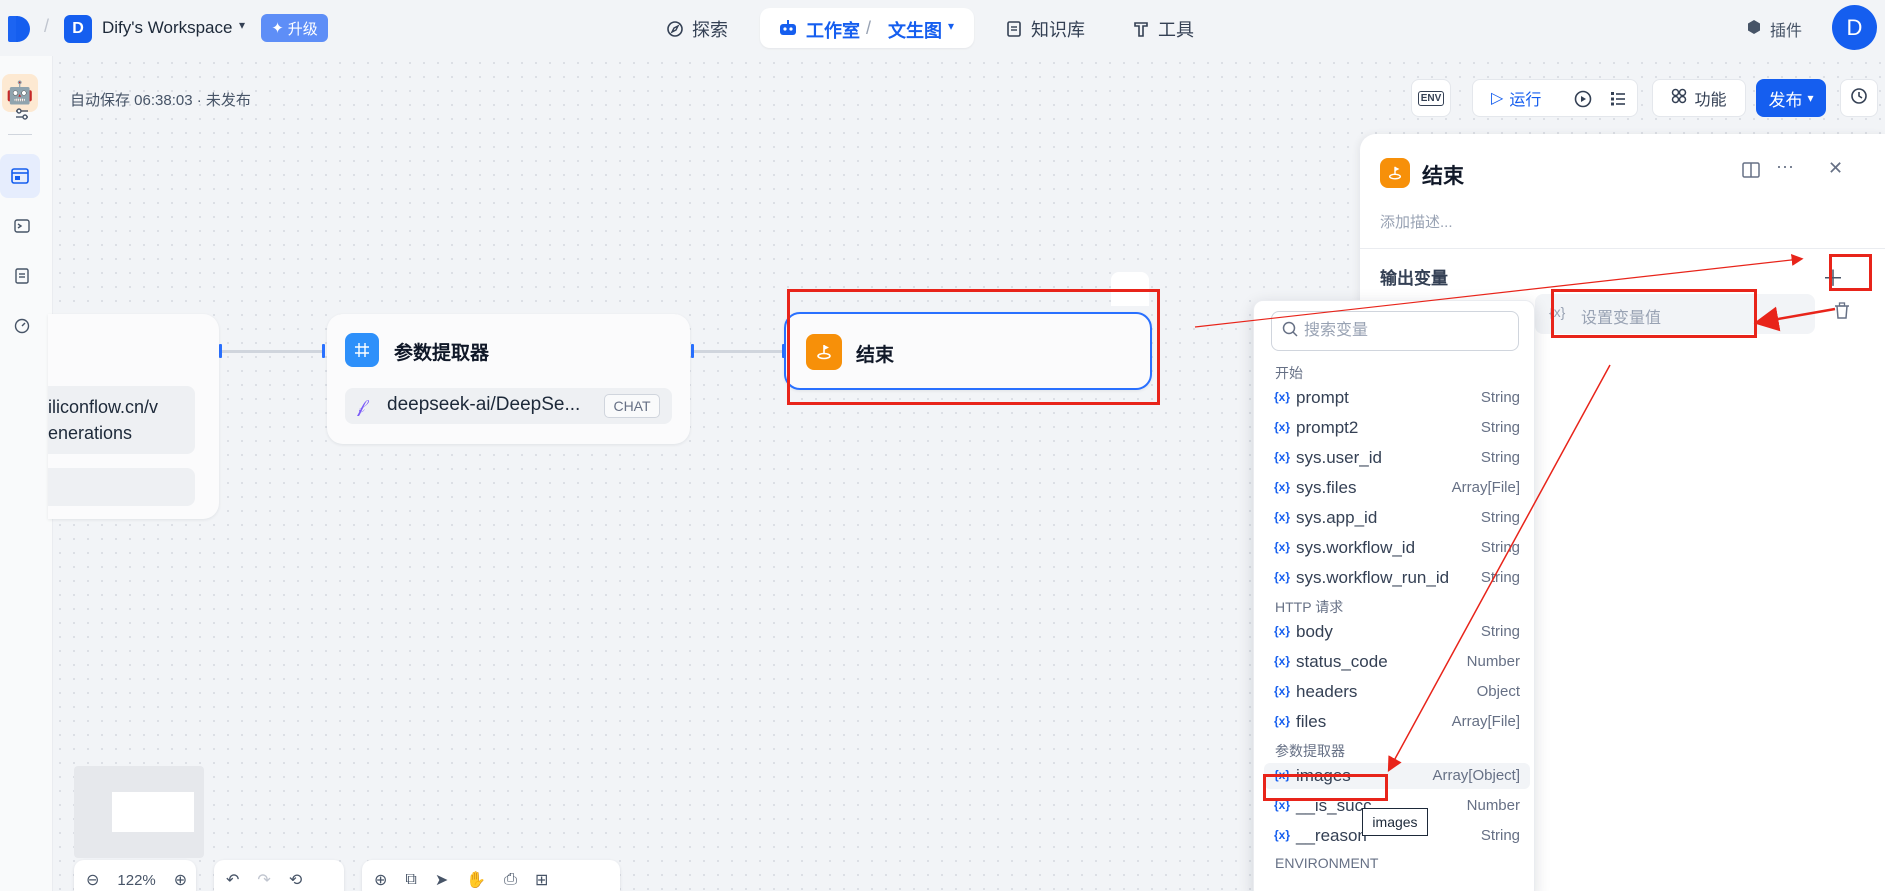 Image resolution: width=1885 pixels, height=891 pixels. I want to click on add-note-icon: ⧉, so click(410, 880).